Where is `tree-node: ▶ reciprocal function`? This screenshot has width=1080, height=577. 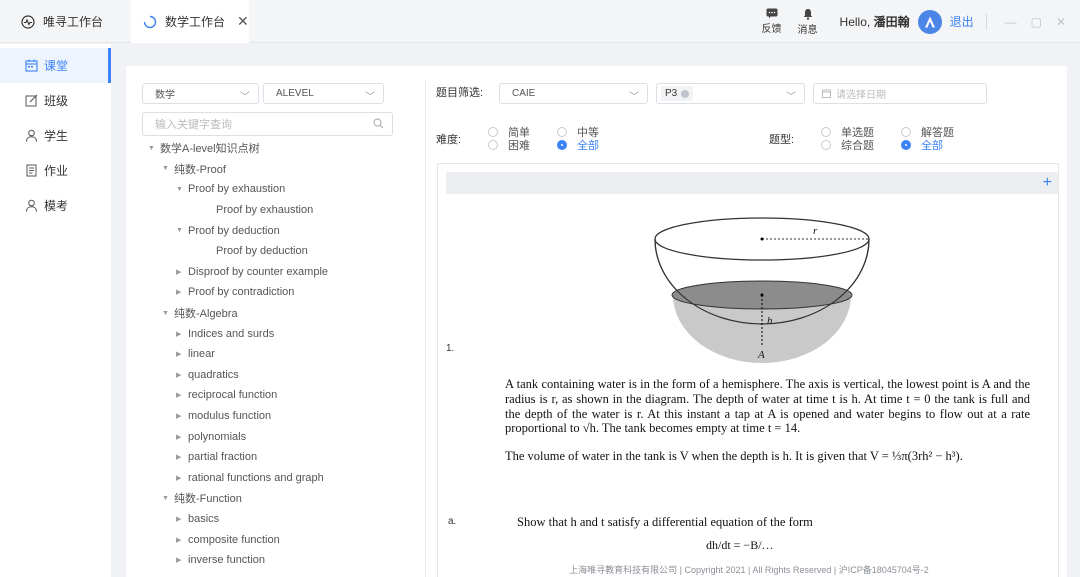 tree-node: ▶ reciprocal function is located at coordinates (274, 395).